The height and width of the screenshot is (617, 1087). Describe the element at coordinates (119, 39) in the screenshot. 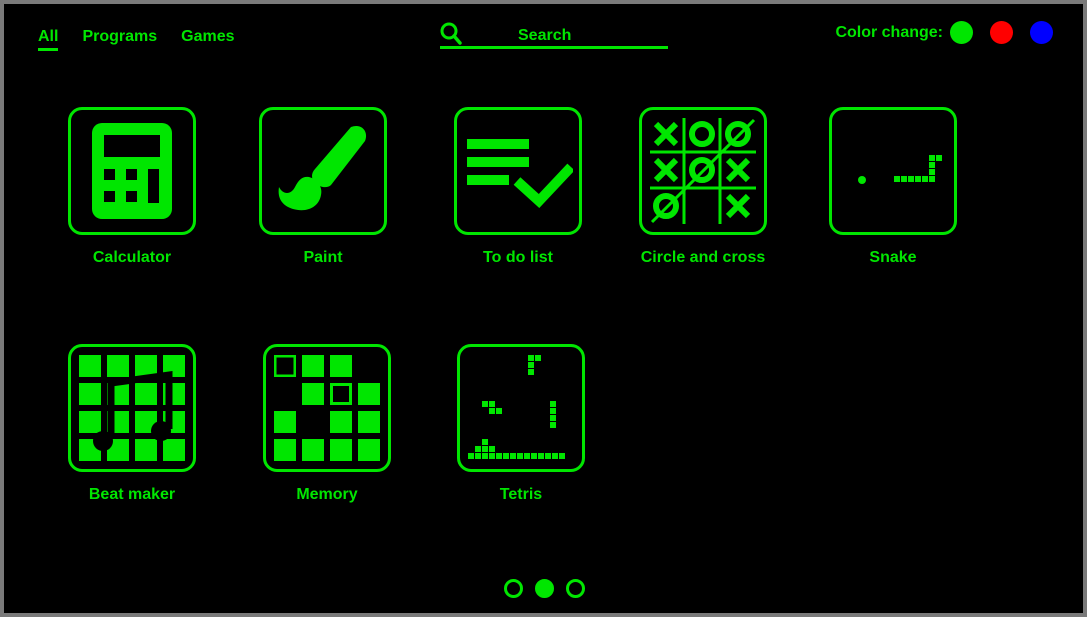

I see `tab-programs: Programs` at that location.